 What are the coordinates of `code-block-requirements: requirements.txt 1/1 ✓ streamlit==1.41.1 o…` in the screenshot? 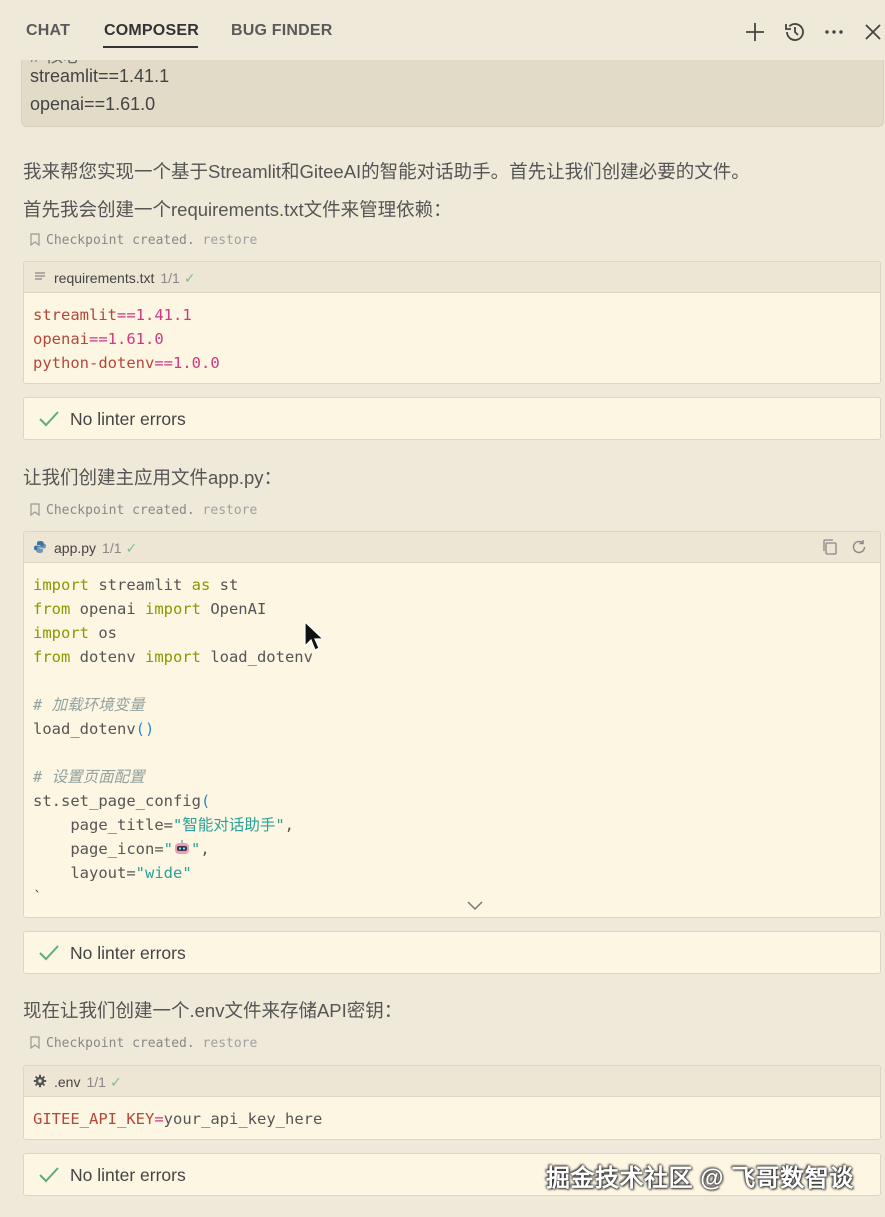 It's located at (452, 322).